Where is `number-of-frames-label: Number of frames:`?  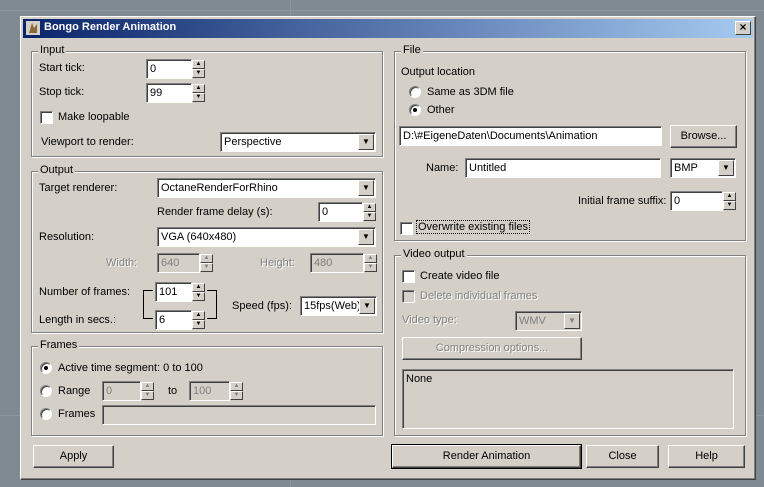 number-of-frames-label: Number of frames: is located at coordinates (85, 292).